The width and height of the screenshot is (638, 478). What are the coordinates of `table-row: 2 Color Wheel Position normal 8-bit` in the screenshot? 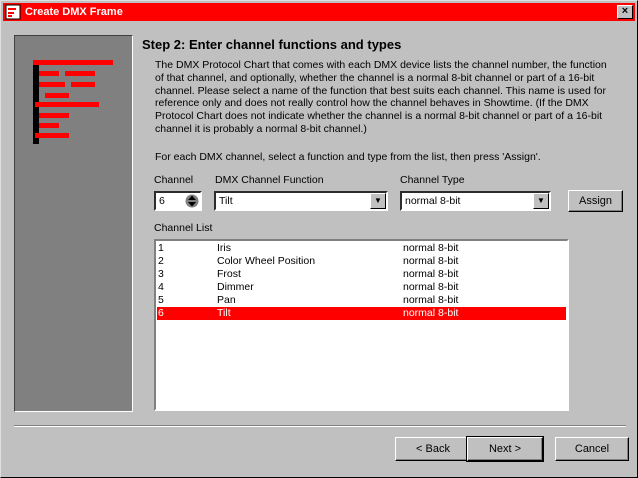 It's located at (361, 261).